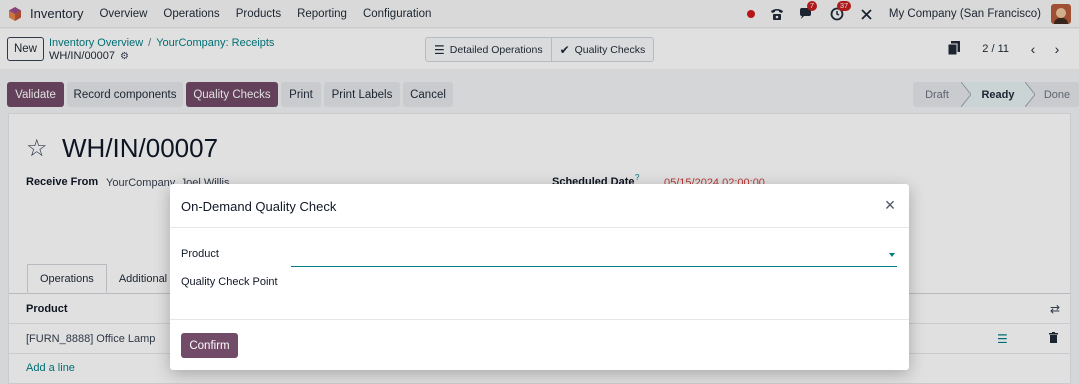 This screenshot has width=1079, height=384. What do you see at coordinates (200, 254) in the screenshot?
I see `product-label: Product` at bounding box center [200, 254].